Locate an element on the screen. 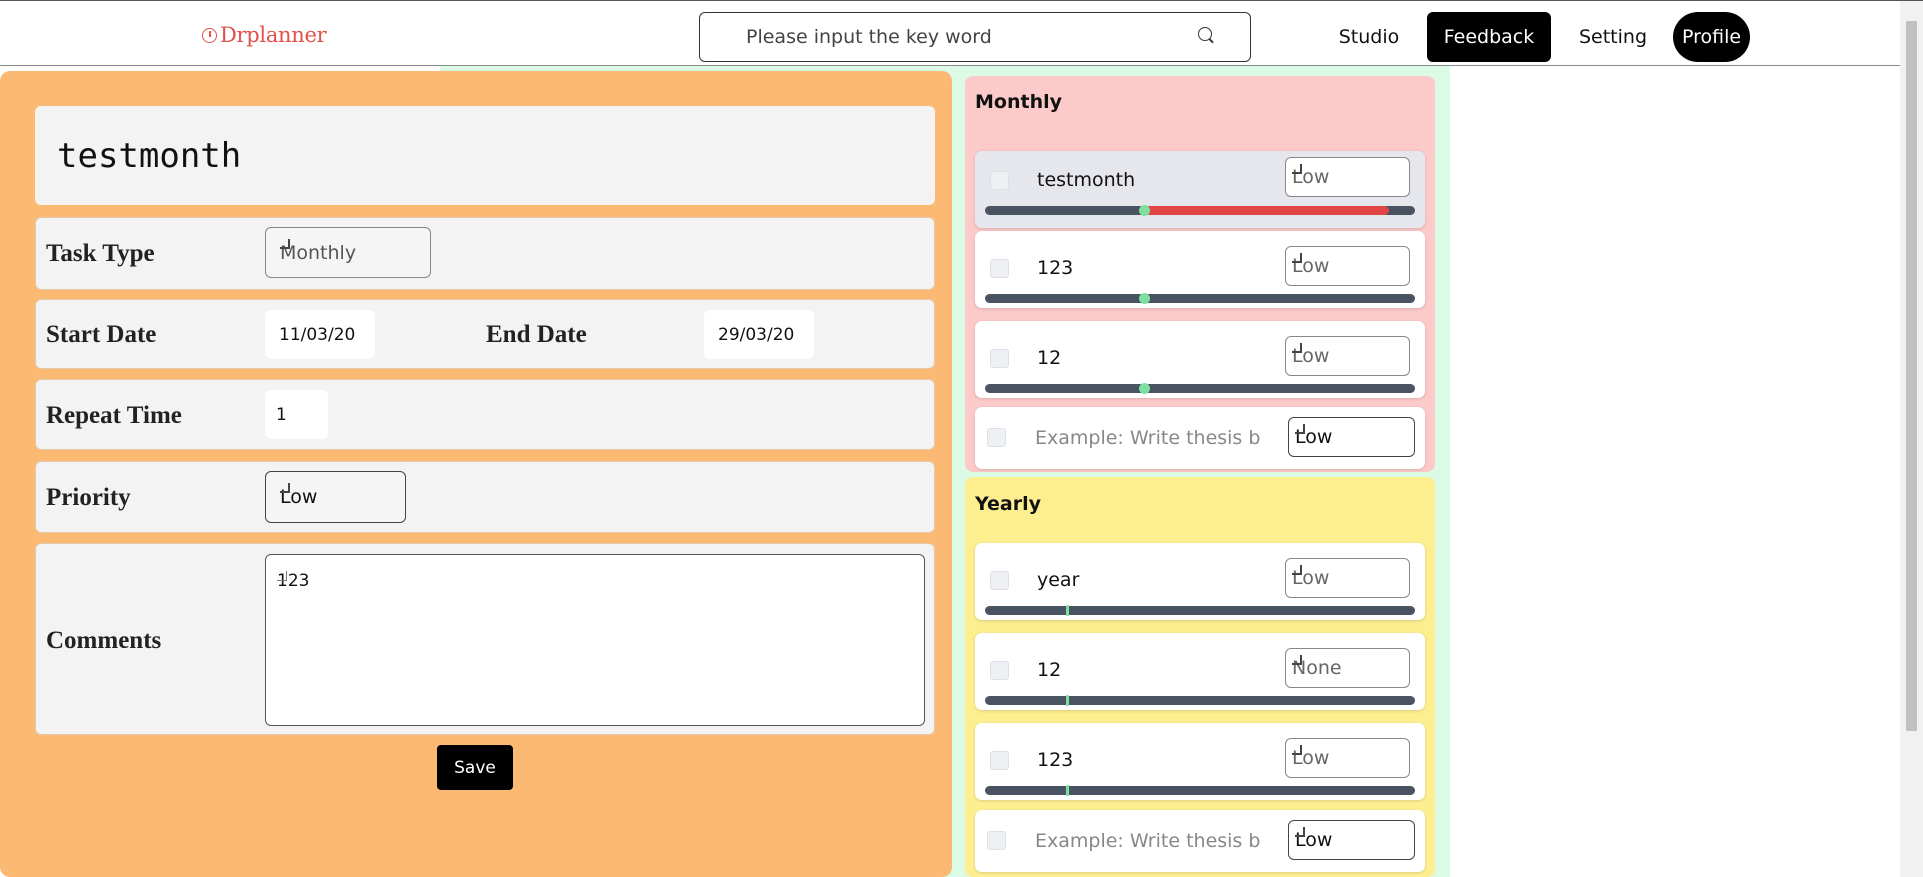 Image resolution: width=1923 pixels, height=877 pixels. task-title-box: testmonth is located at coordinates (485, 155).